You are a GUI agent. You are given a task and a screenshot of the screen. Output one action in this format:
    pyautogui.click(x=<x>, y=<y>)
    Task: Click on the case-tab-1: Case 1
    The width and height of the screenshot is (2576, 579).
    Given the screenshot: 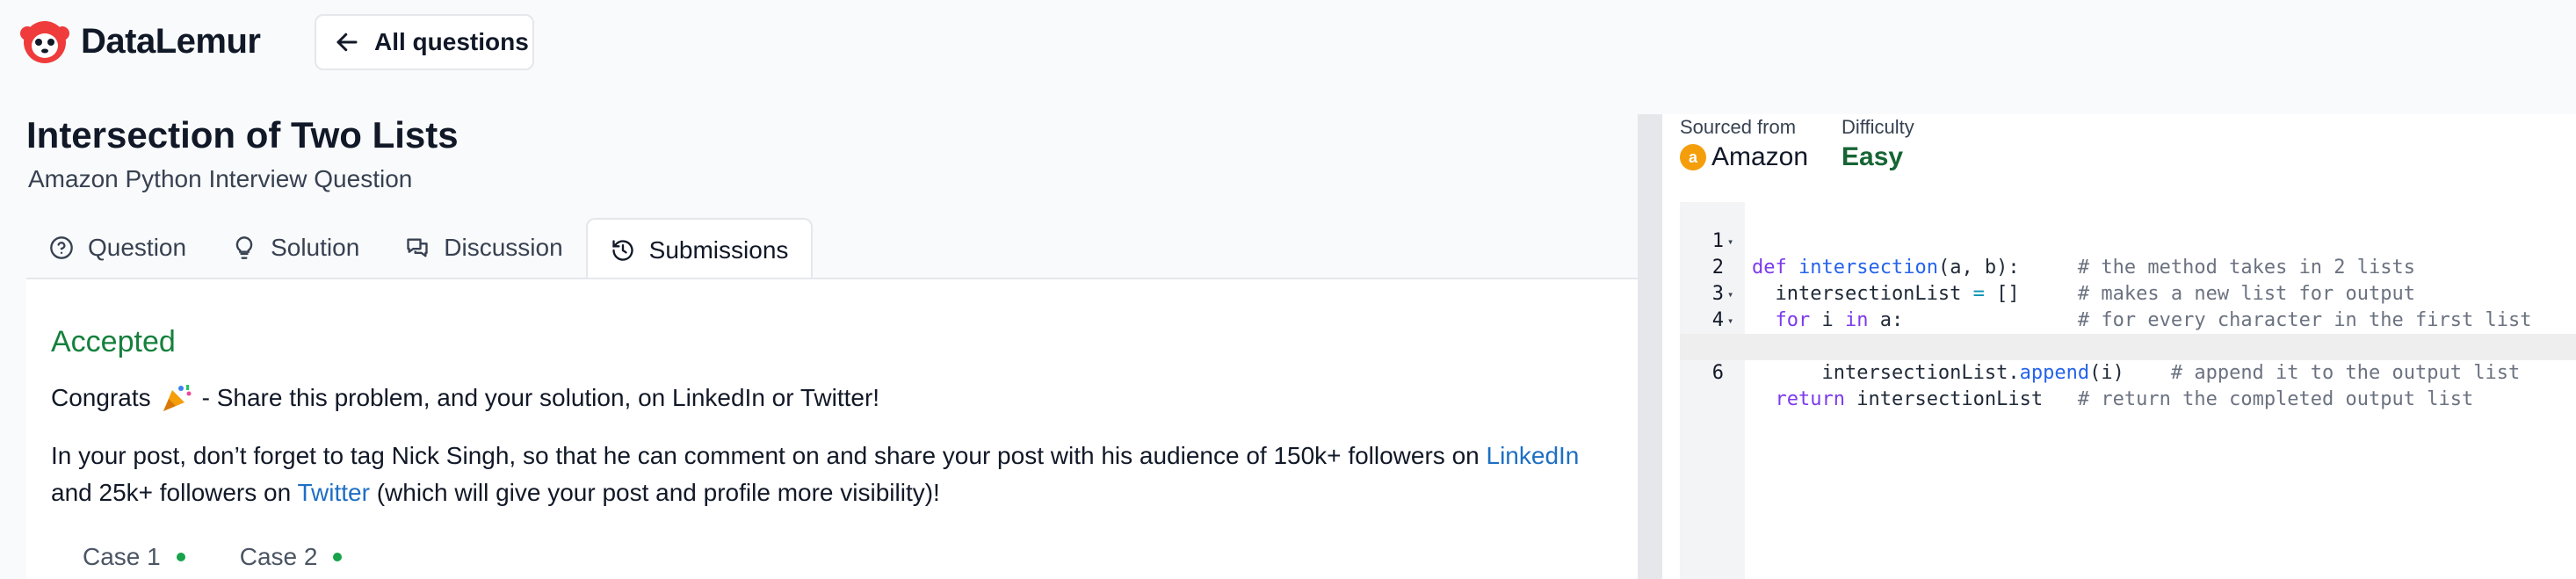 What is the action you would take?
    pyautogui.click(x=134, y=557)
    